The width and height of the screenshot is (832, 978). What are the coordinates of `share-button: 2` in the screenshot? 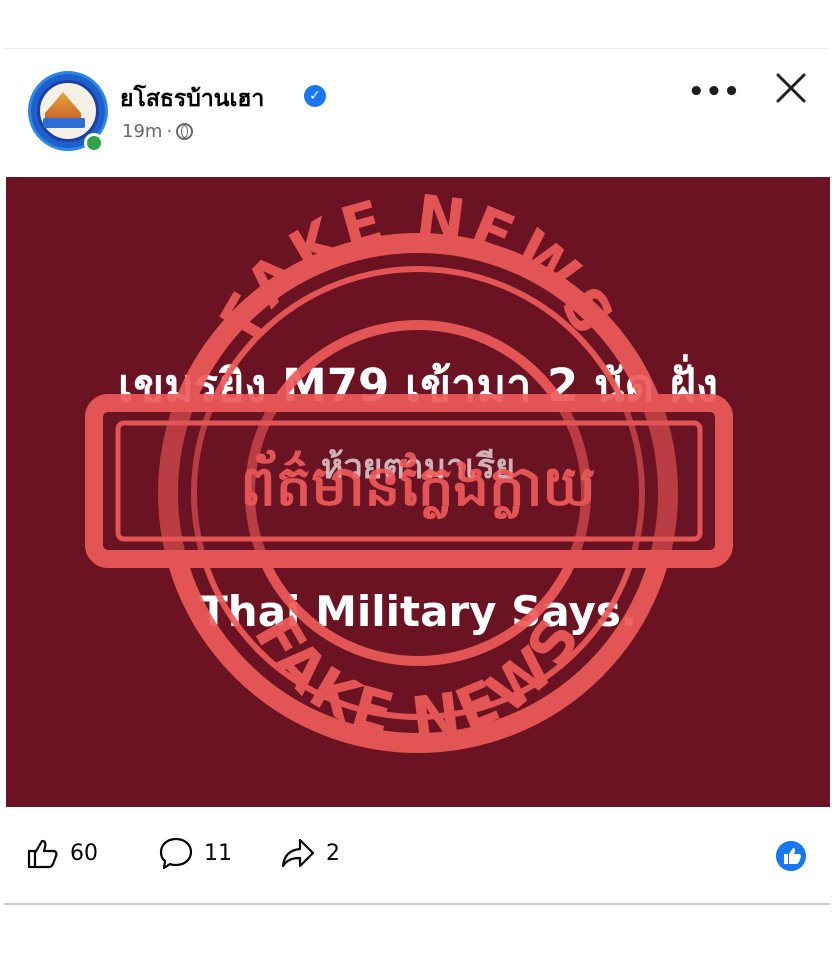 It's located at (310, 853).